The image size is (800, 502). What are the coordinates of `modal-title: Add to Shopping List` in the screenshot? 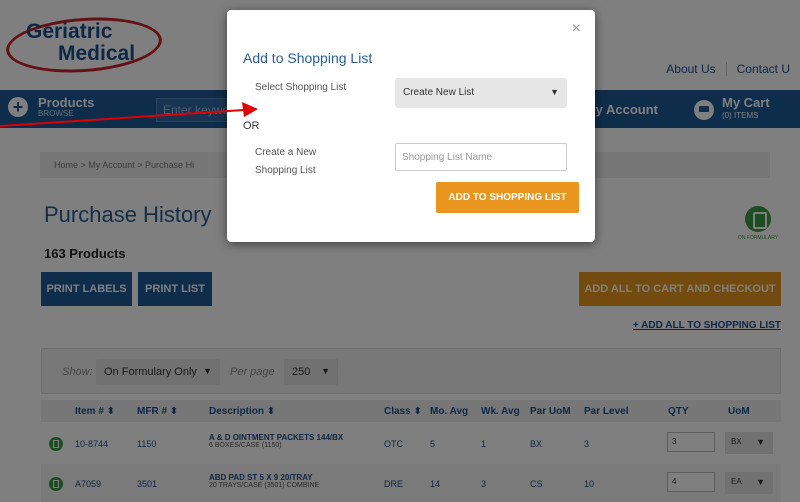 It's located at (308, 58).